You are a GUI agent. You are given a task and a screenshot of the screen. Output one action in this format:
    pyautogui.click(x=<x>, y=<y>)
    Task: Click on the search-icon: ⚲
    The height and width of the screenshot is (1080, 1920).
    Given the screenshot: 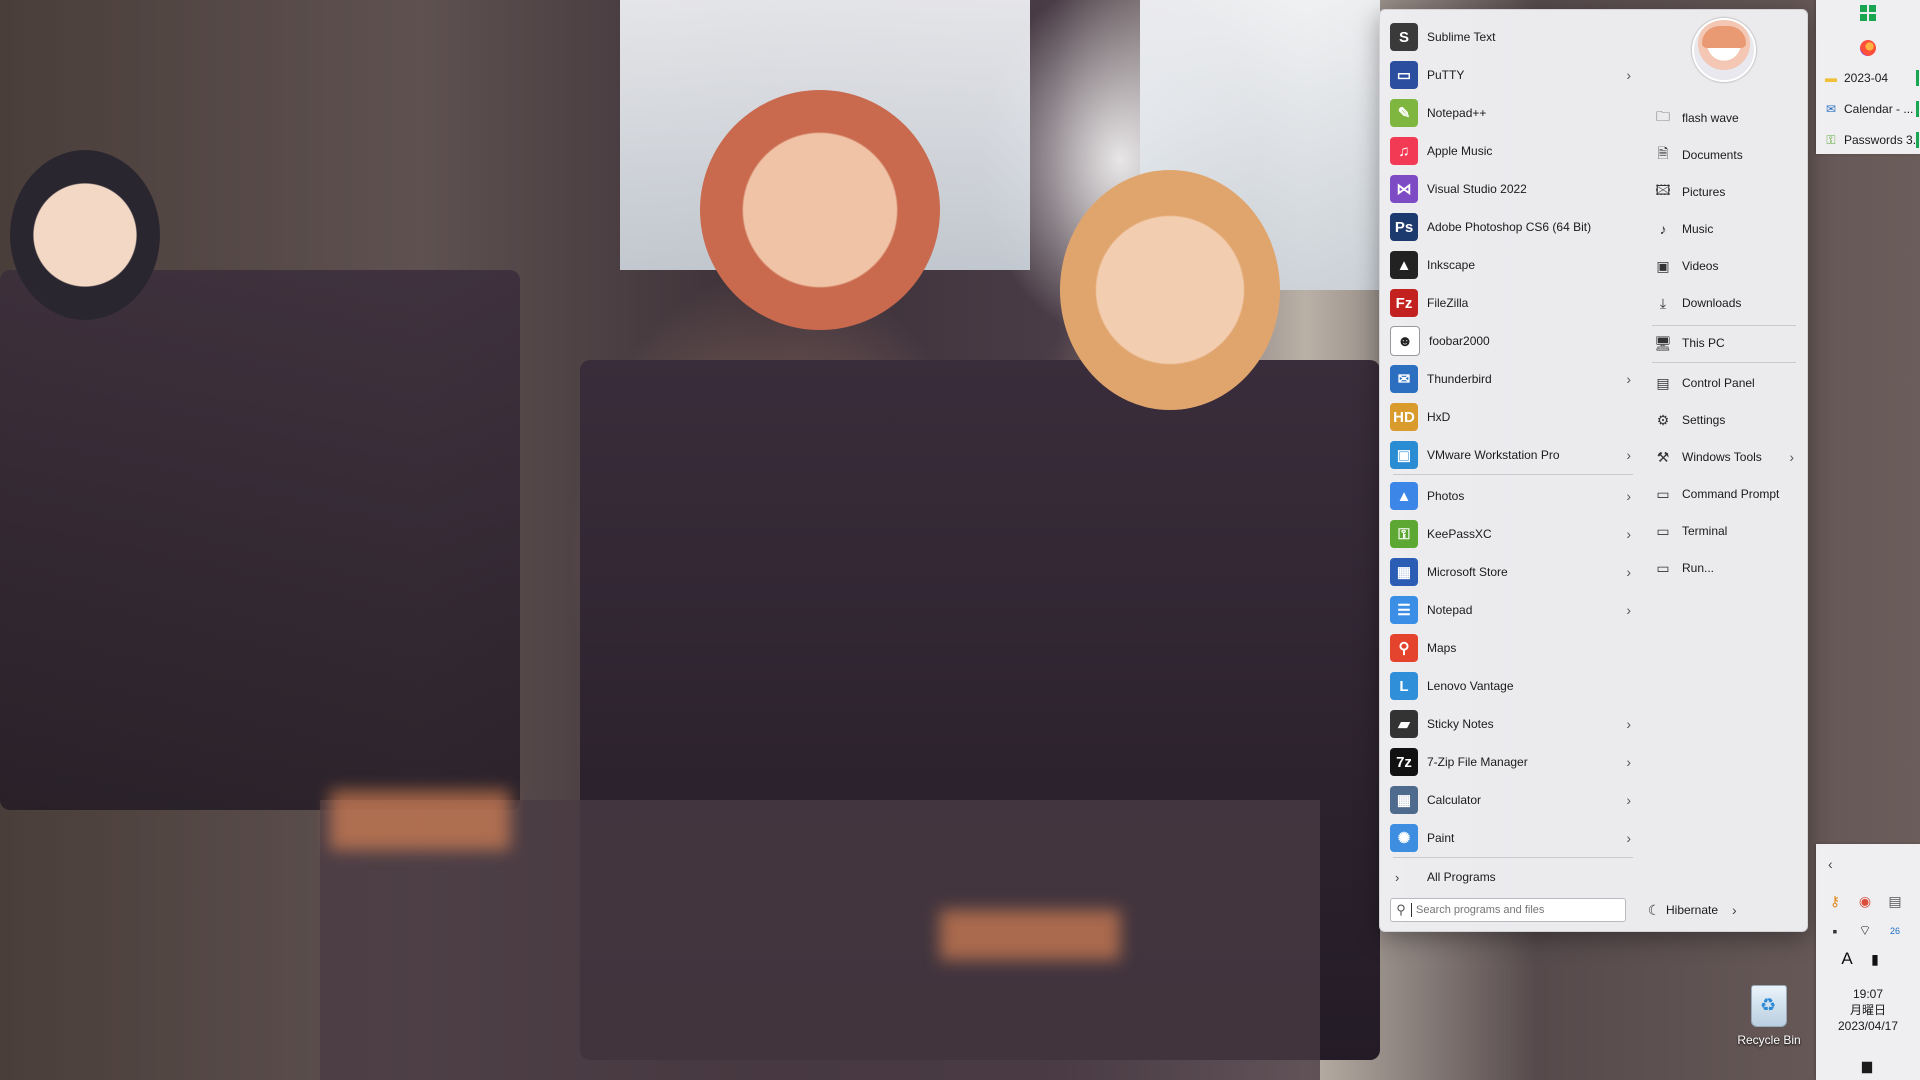 What is the action you would take?
    pyautogui.click(x=1401, y=909)
    